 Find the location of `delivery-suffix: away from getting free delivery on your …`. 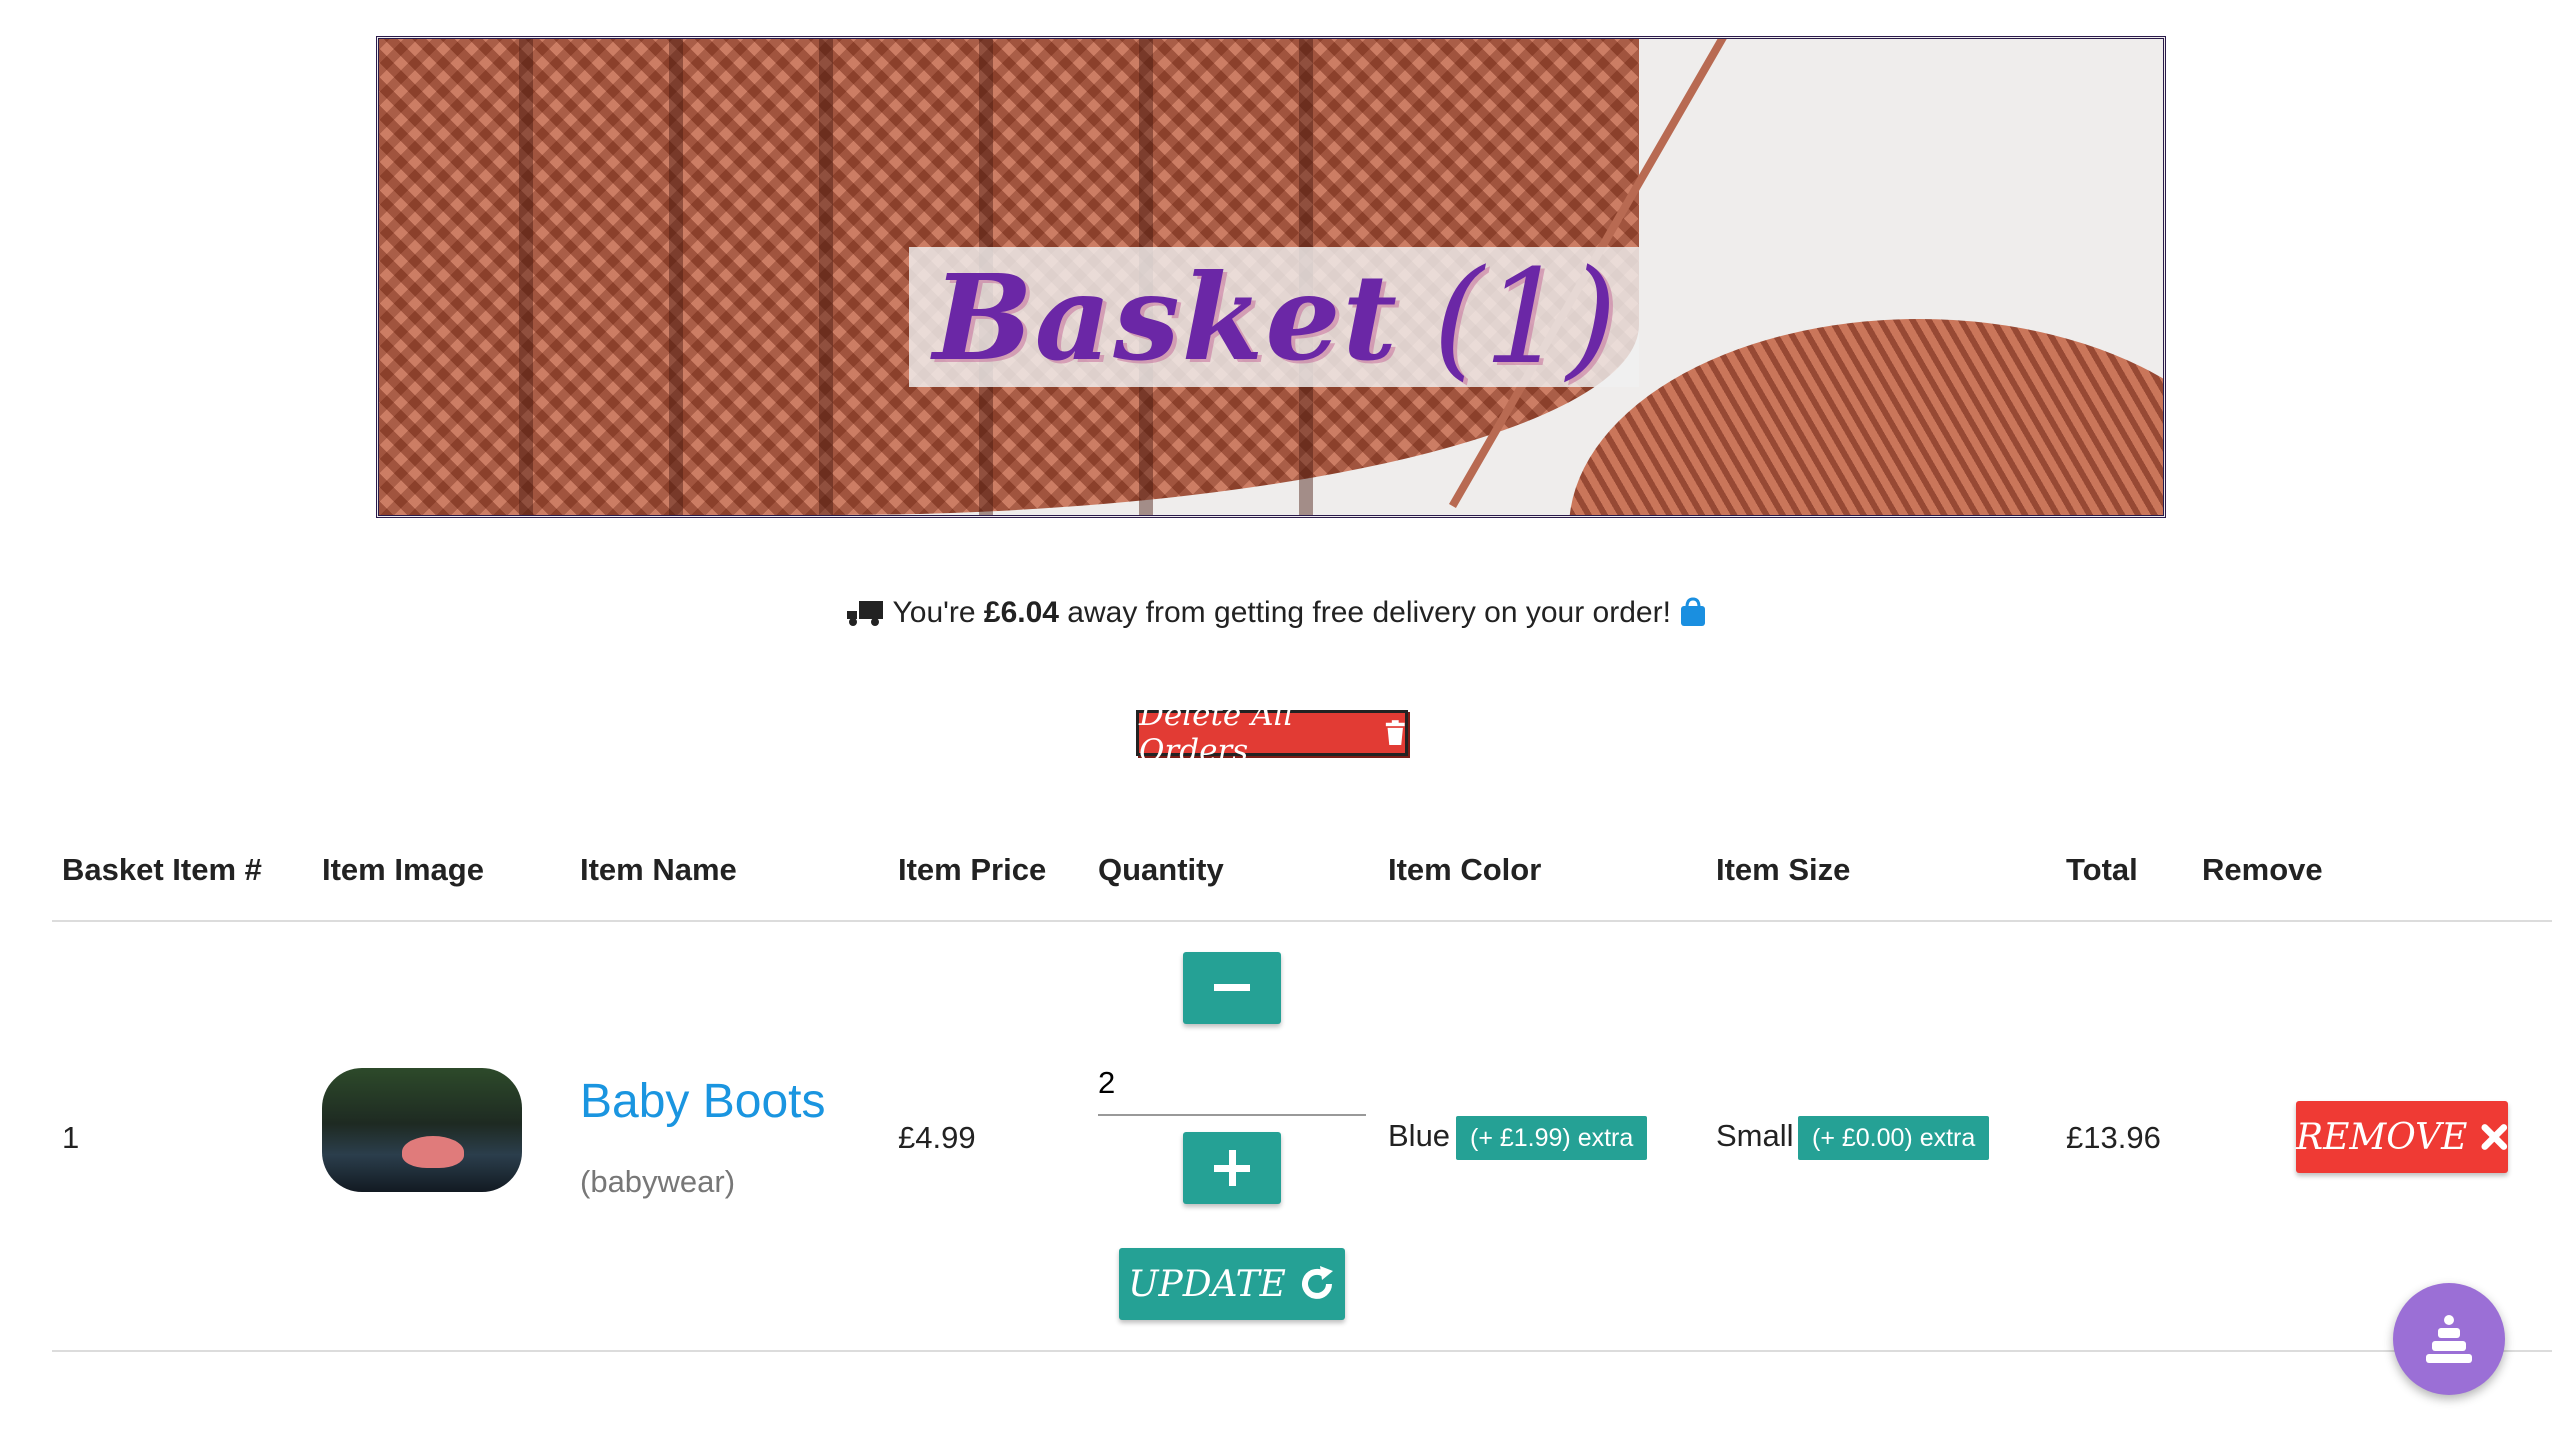

delivery-suffix: away from getting free delivery on your … is located at coordinates (1364, 612).